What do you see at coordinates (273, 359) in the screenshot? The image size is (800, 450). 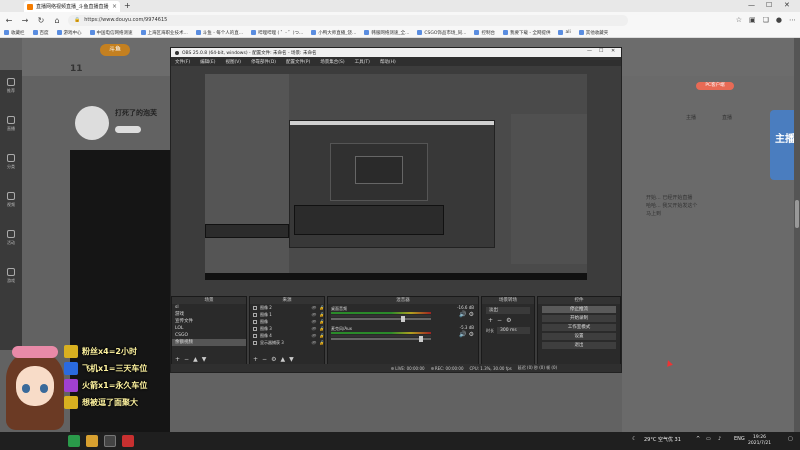 I see `source-settings-icon: ⚙` at bounding box center [273, 359].